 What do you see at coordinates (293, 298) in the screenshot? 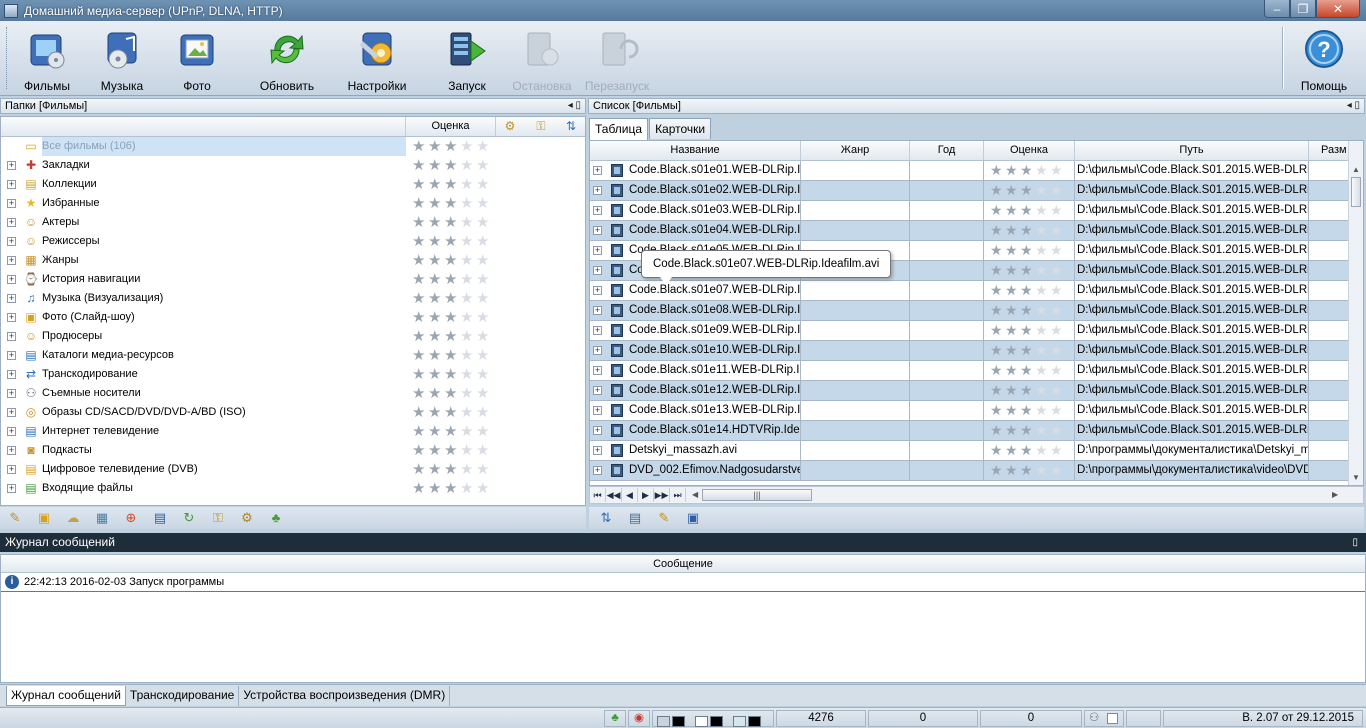
I see `tree-item: + ♫ Музыка (Визуализация) ★ ★ ★ ★ ★` at bounding box center [293, 298].